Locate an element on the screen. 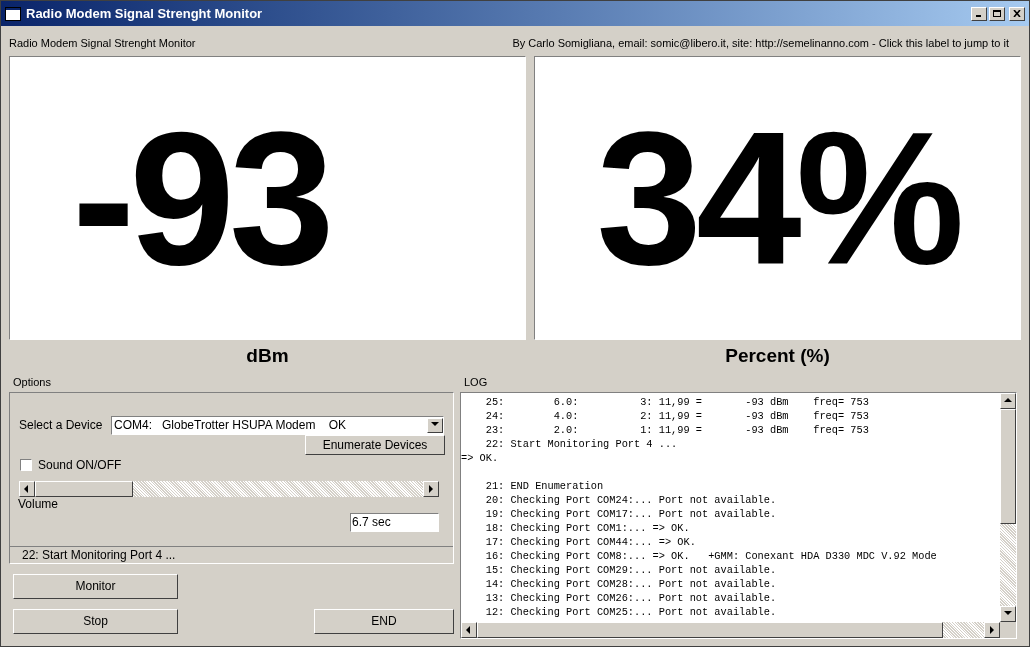  log-line: 25: 6.0: 3: 11,99 = -93 dBm freq= 753 is located at coordinates (677, 401).